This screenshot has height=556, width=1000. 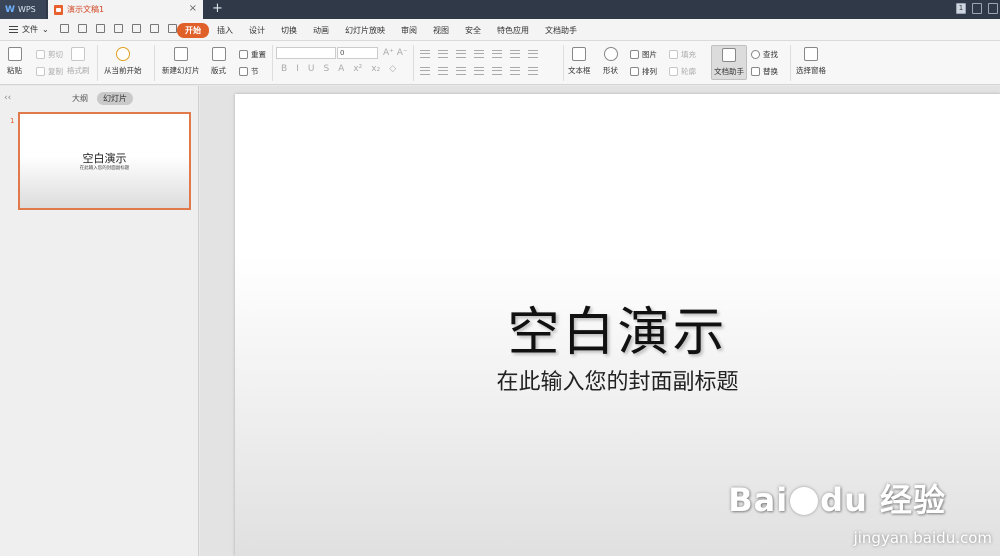 I want to click on doc-assistant-button: 文档助手, so click(x=729, y=62).